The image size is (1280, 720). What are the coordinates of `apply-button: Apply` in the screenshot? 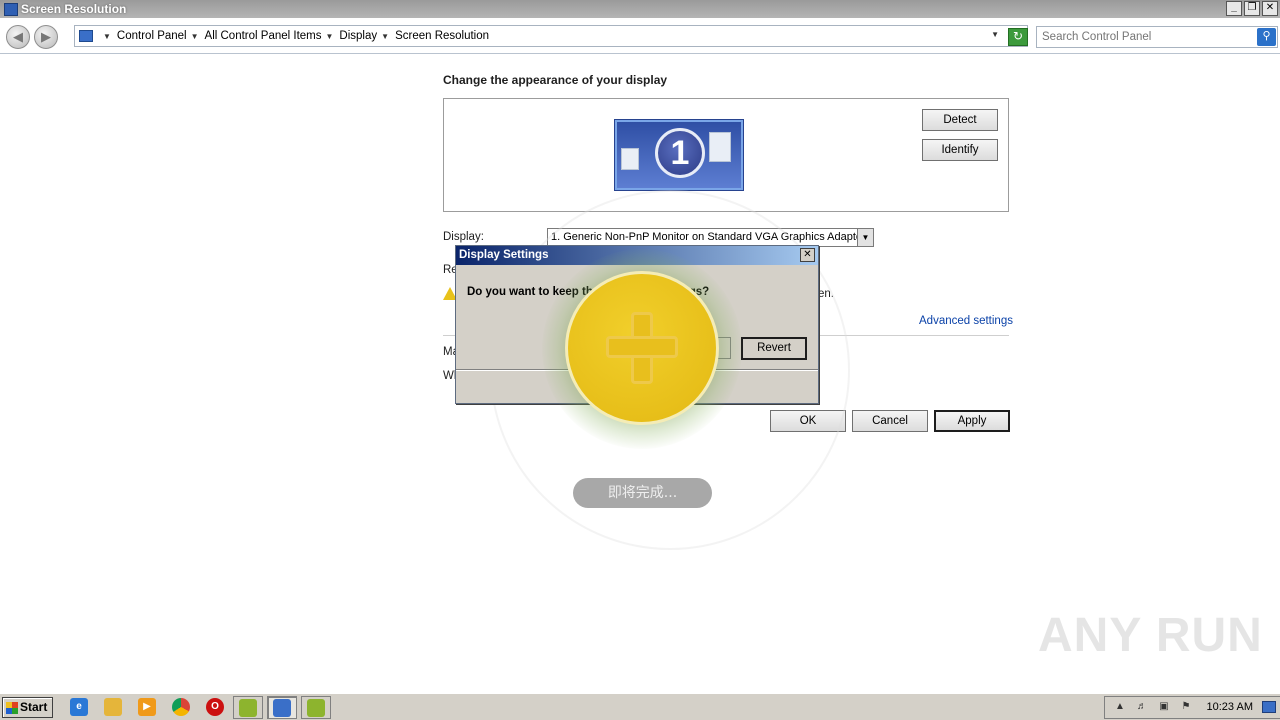 It's located at (972, 421).